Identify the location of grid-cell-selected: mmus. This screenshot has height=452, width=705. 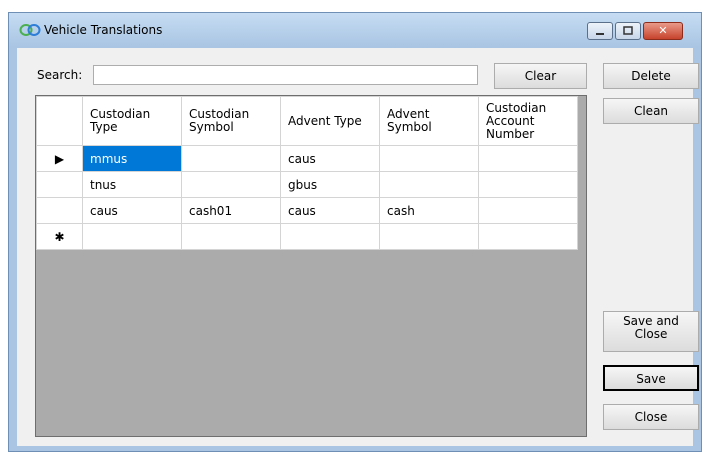
(132, 158).